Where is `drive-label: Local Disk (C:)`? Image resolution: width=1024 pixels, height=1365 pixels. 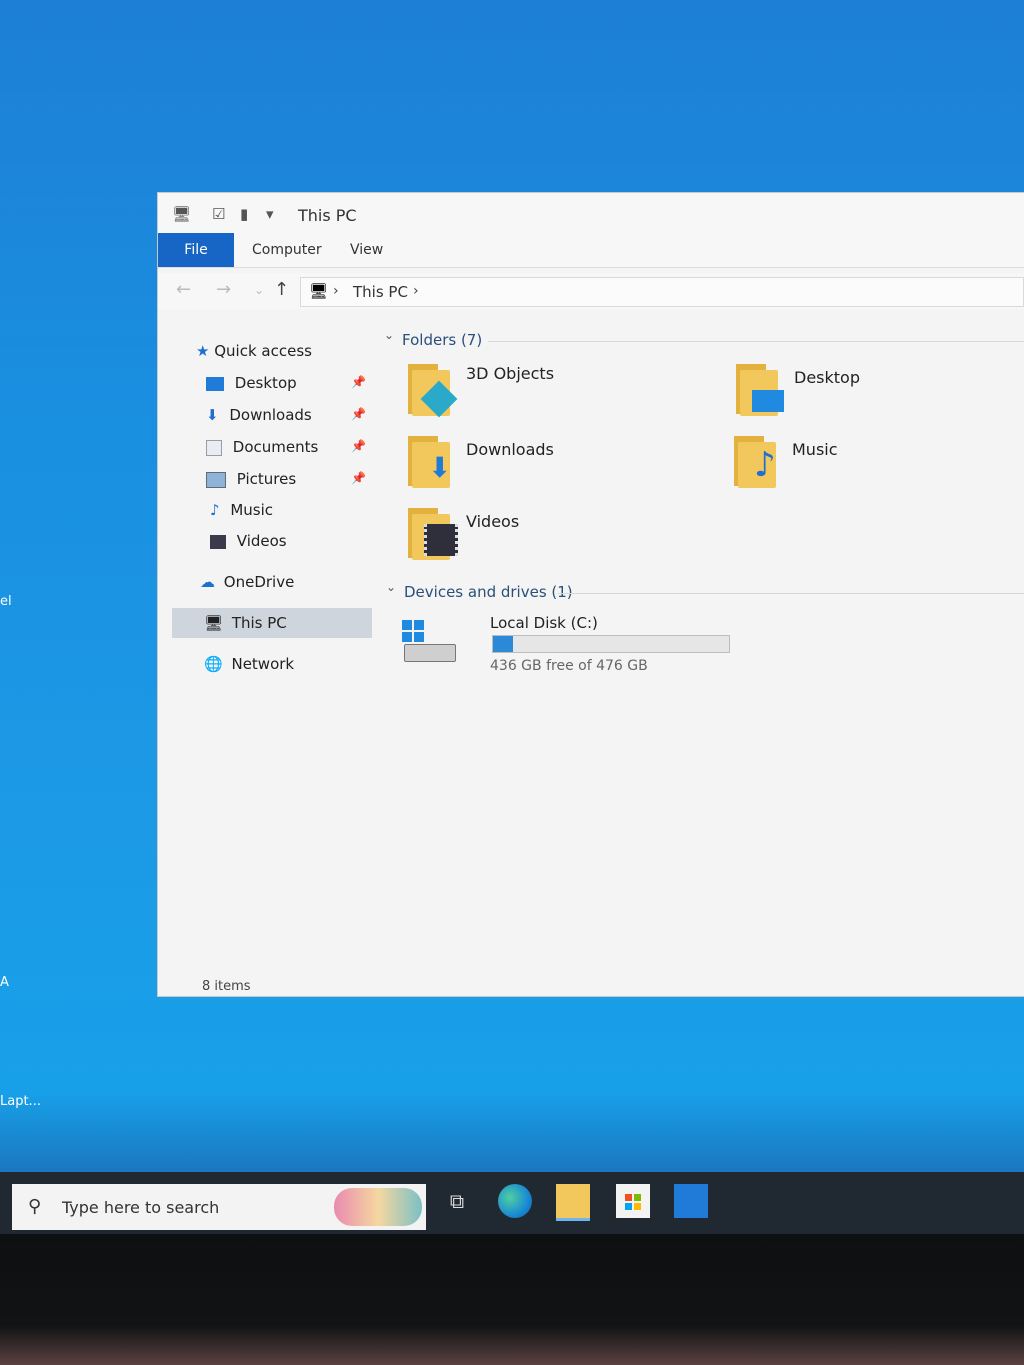 drive-label: Local Disk (C:) is located at coordinates (544, 623).